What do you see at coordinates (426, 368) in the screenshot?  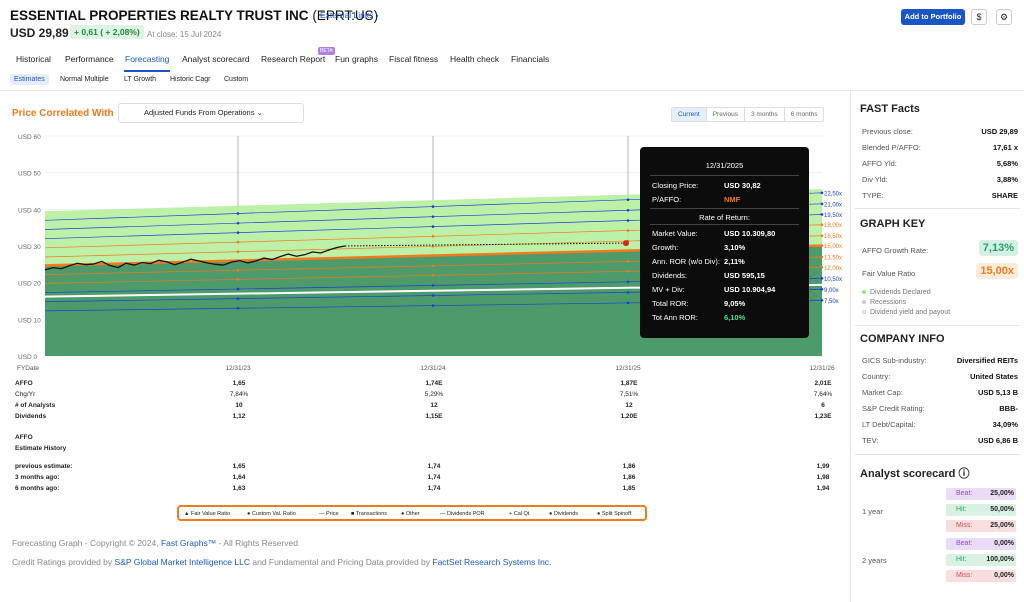 I see `x-axis-labels: FYDate 12/31/23 12/31/24 12/31/25 12/31/26` at bounding box center [426, 368].